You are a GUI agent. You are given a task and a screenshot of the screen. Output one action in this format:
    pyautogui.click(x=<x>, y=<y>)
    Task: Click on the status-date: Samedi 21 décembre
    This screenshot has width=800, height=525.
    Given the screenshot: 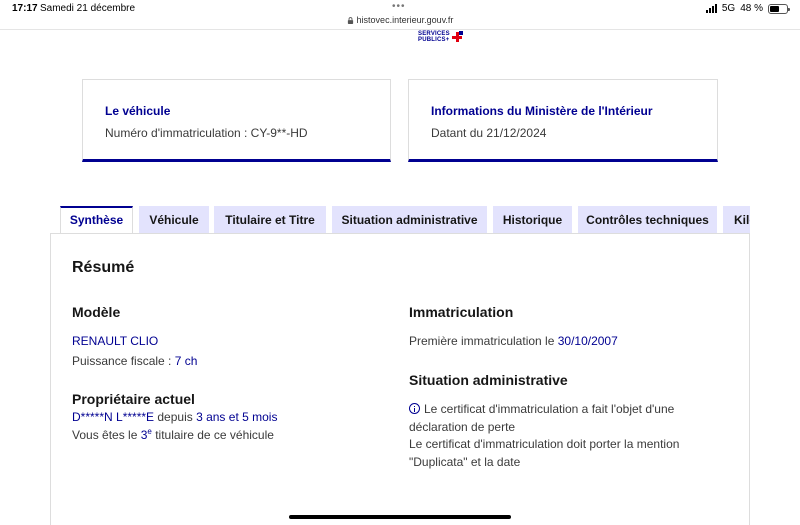 What is the action you would take?
    pyautogui.click(x=88, y=8)
    